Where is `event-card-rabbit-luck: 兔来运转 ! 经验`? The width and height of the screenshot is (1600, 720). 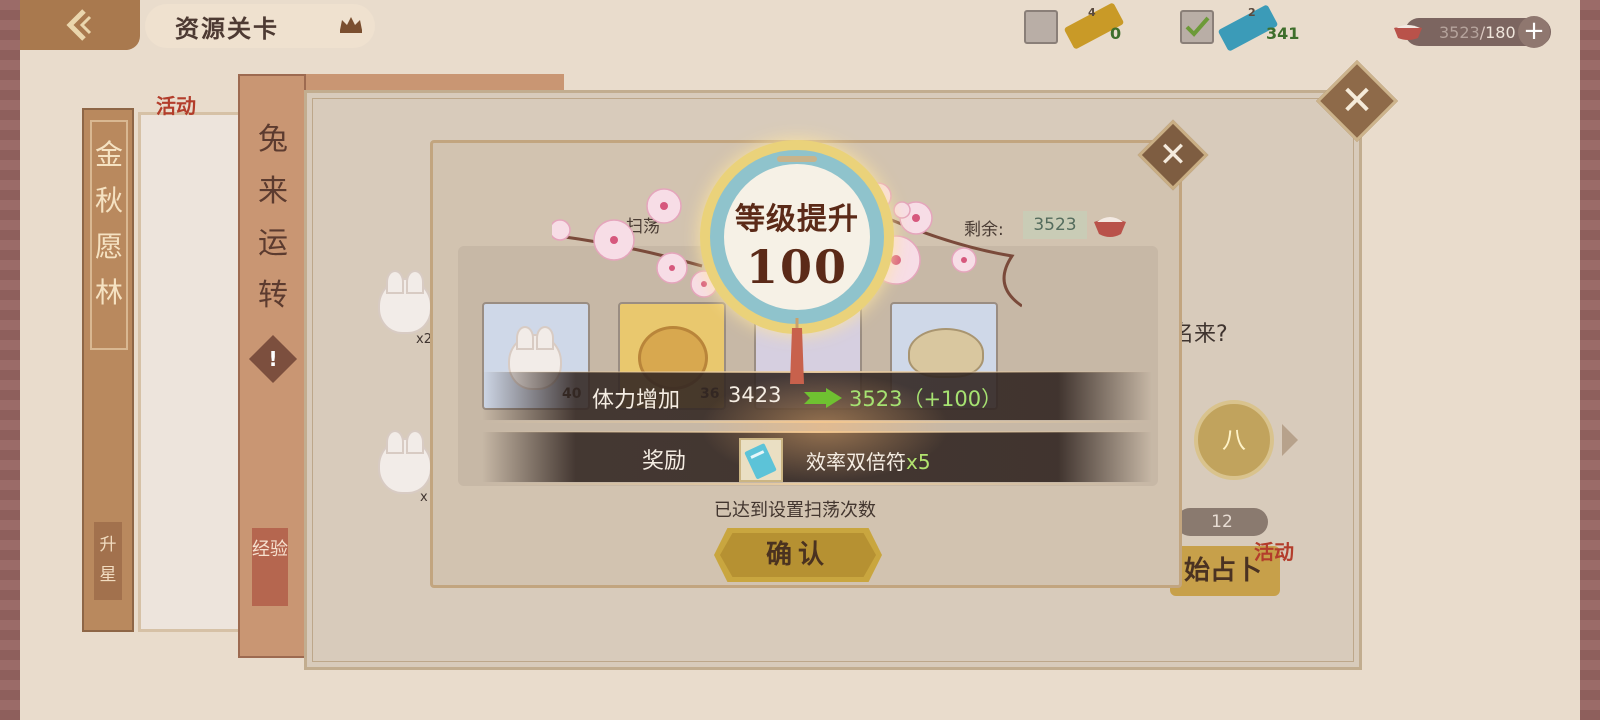 event-card-rabbit-luck: 兔来运转 ! 经验 is located at coordinates (272, 366).